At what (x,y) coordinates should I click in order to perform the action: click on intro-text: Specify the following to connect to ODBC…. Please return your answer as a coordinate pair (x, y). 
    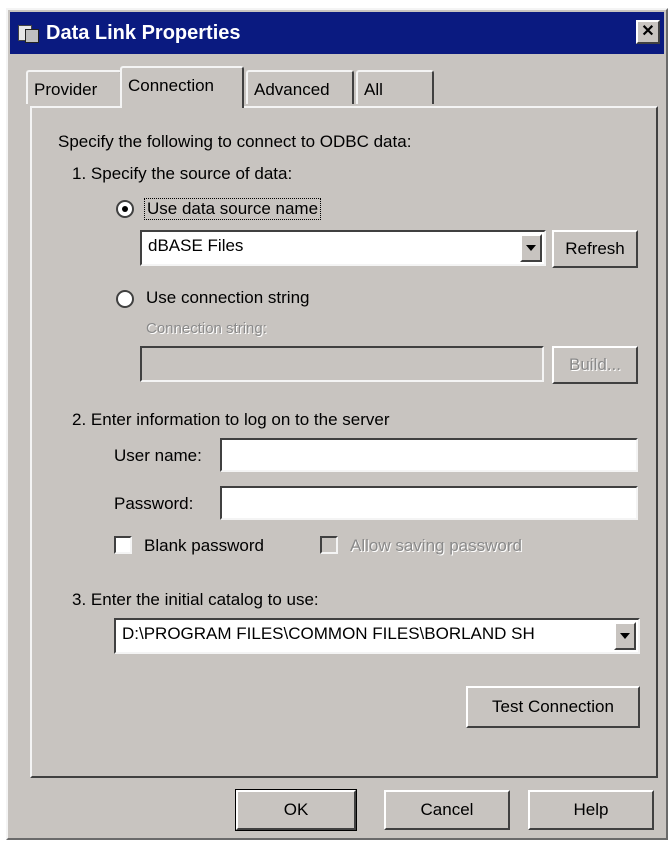
    Looking at the image, I should click on (235, 141).